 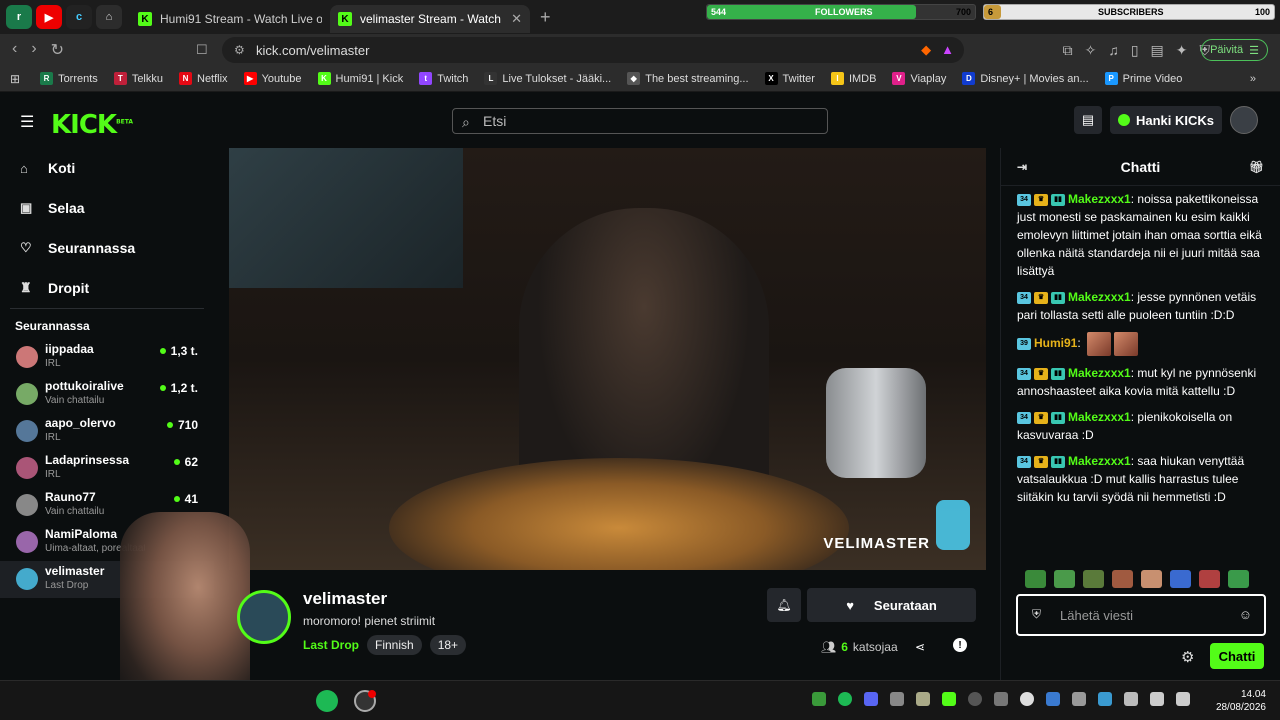 What do you see at coordinates (1187, 657) in the screenshot?
I see `chat-settings-icon: ⚙` at bounding box center [1187, 657].